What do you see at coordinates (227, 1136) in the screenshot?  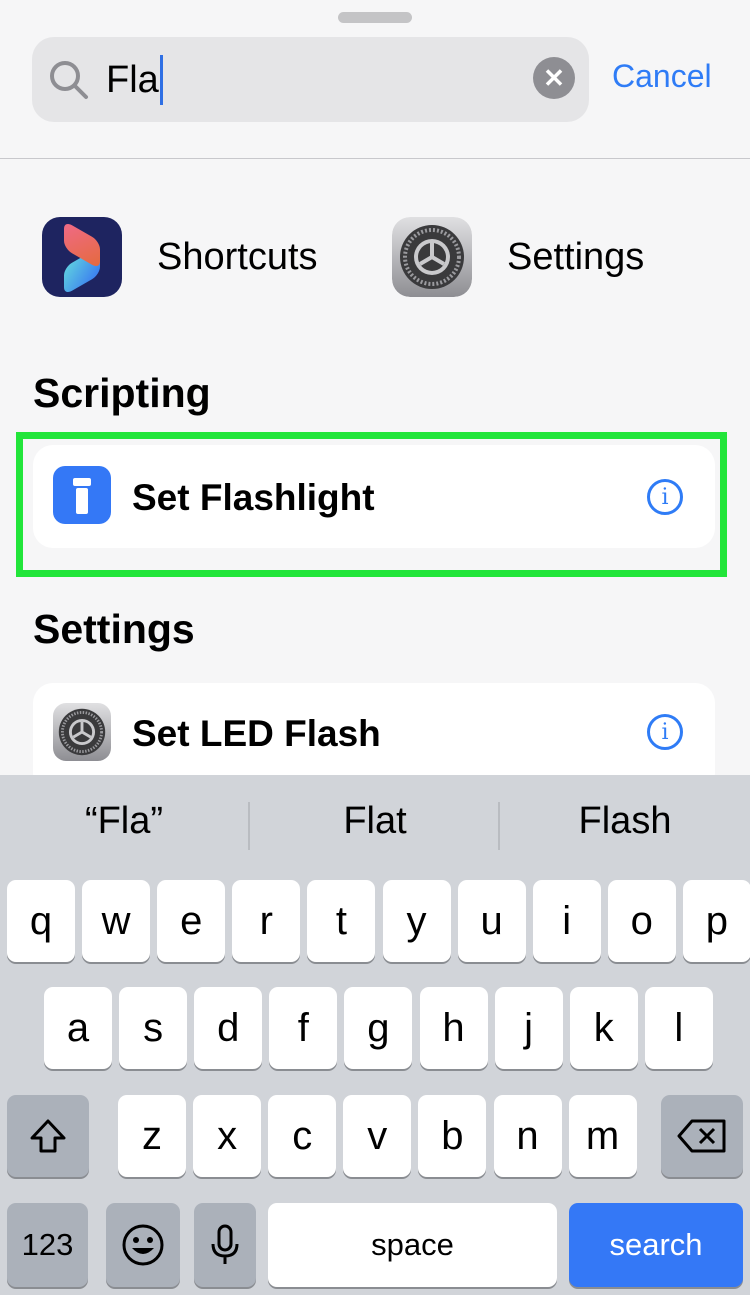 I see `key-x: x` at bounding box center [227, 1136].